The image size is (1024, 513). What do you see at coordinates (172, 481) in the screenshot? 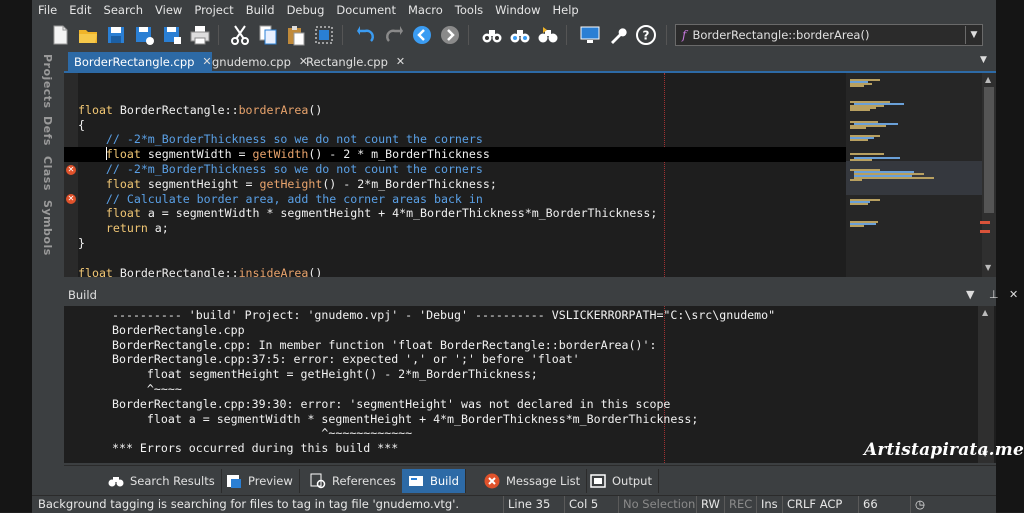
I see `tab-label: Search Results` at bounding box center [172, 481].